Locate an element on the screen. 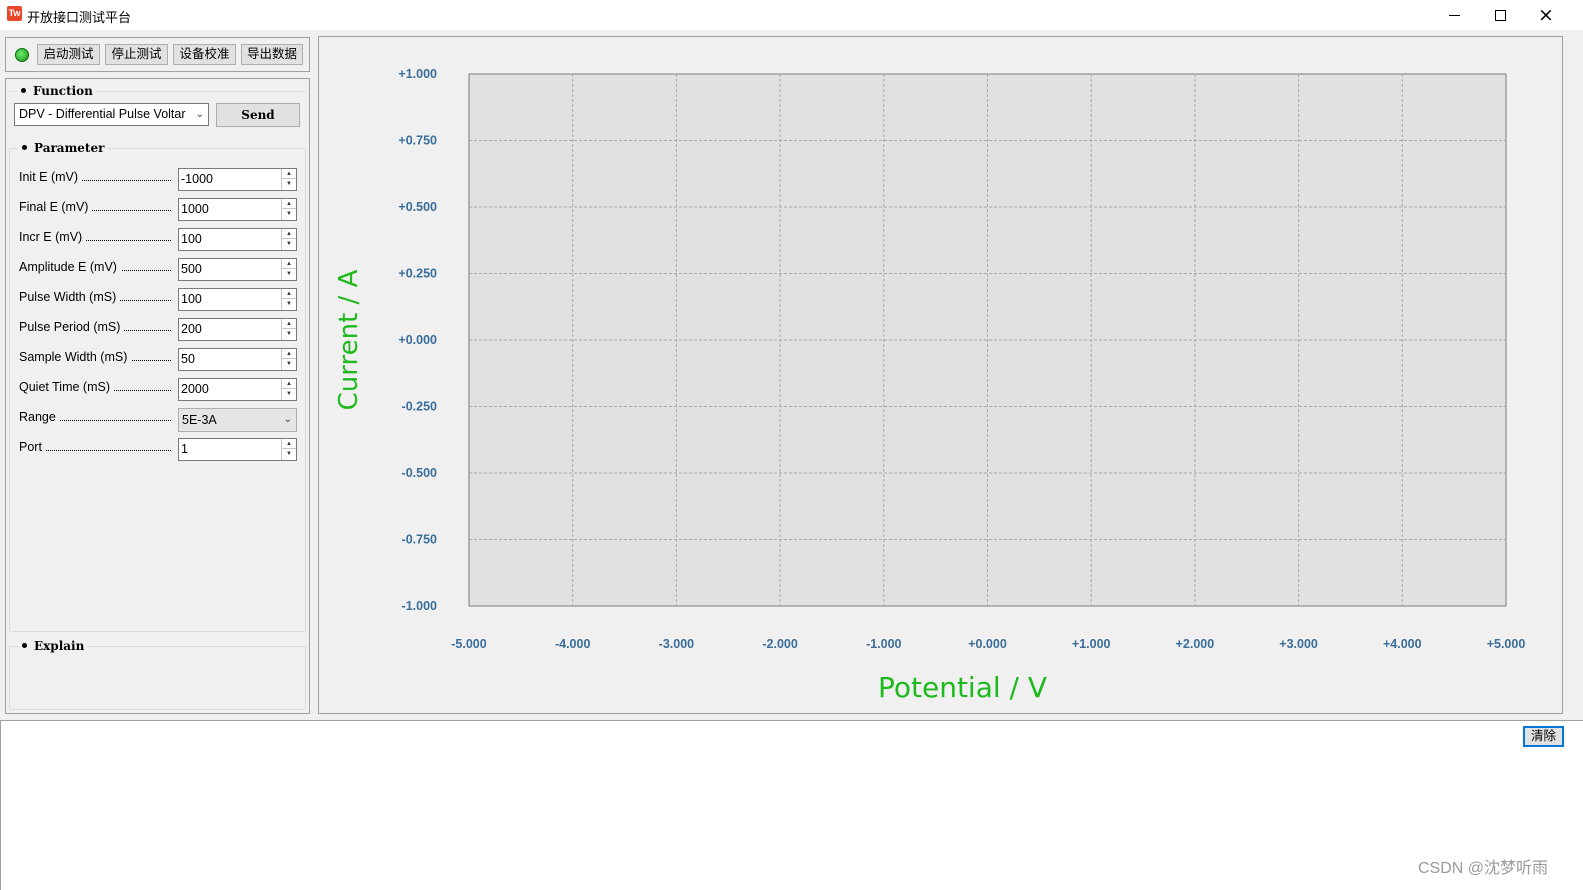 The height and width of the screenshot is (890, 1583). x-tick-label: +3.000 is located at coordinates (1298, 644).